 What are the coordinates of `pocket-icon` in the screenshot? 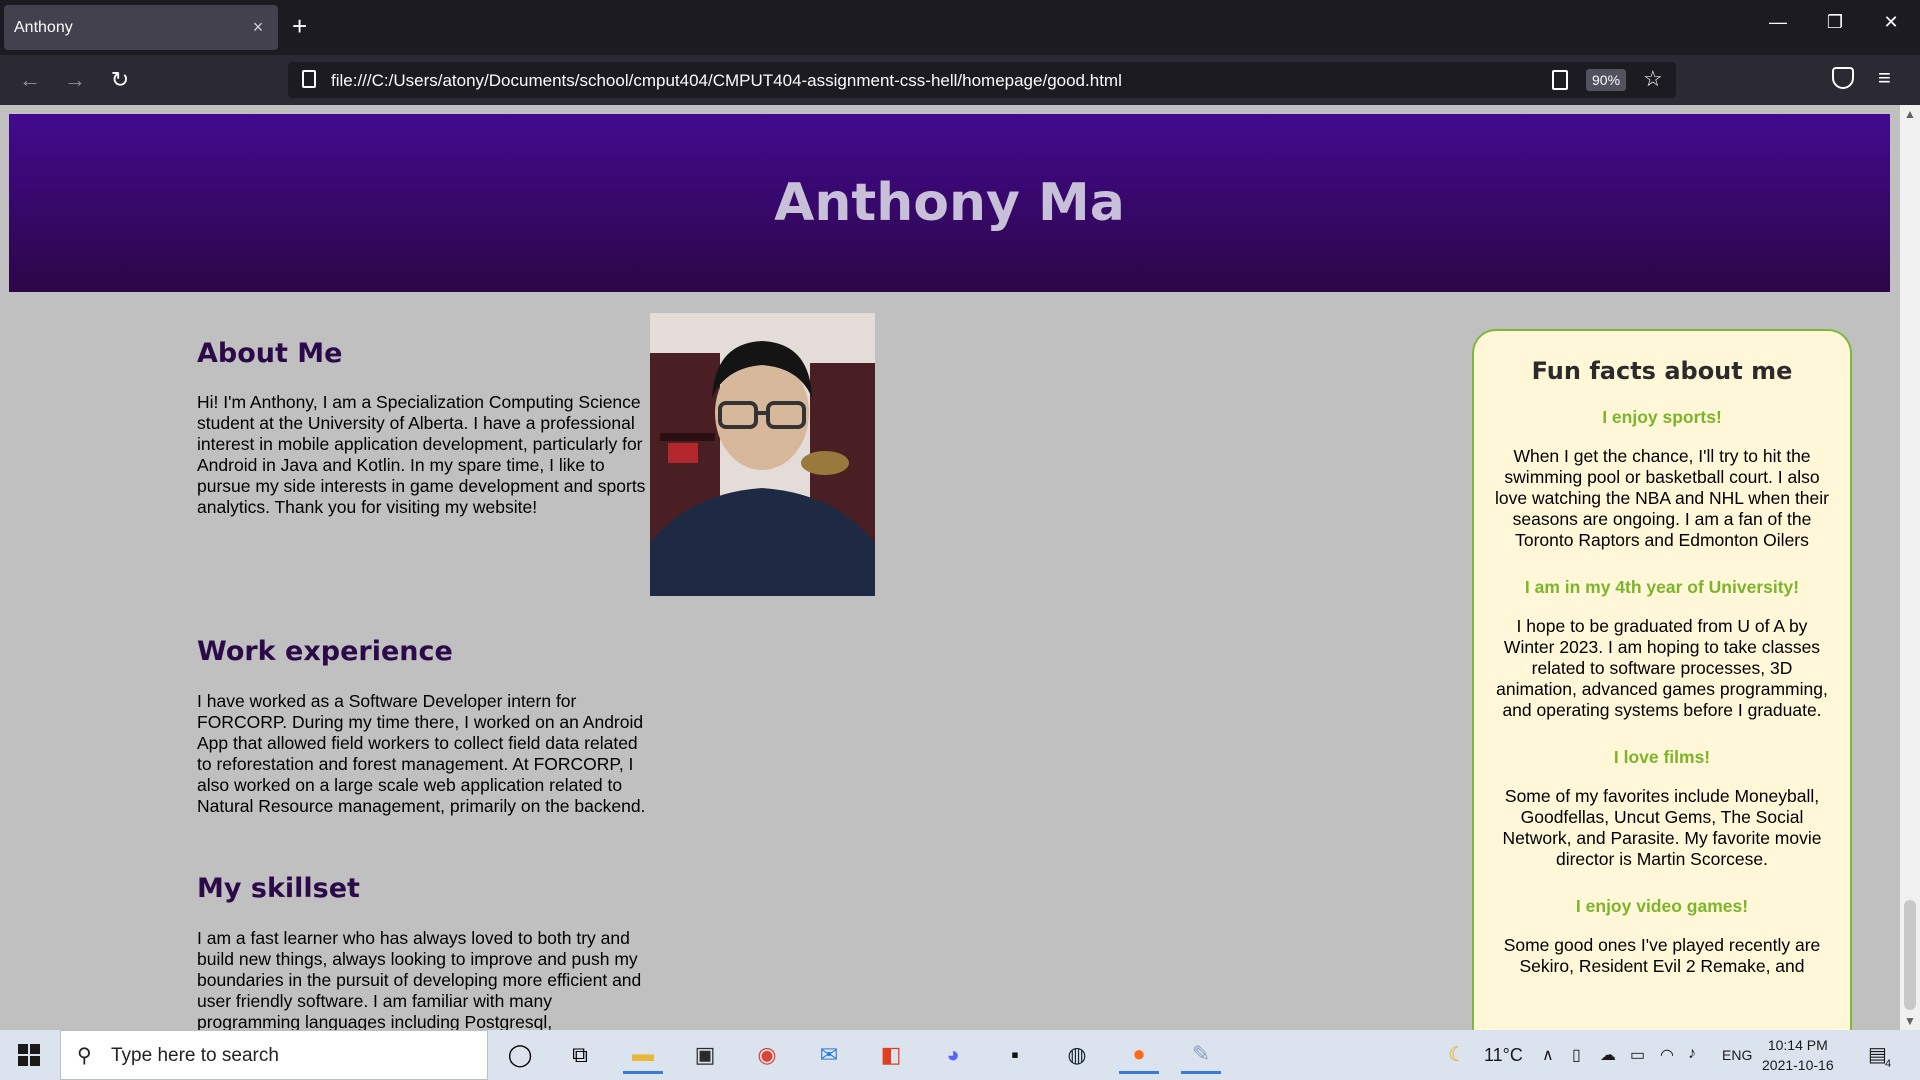 It's located at (1843, 78).